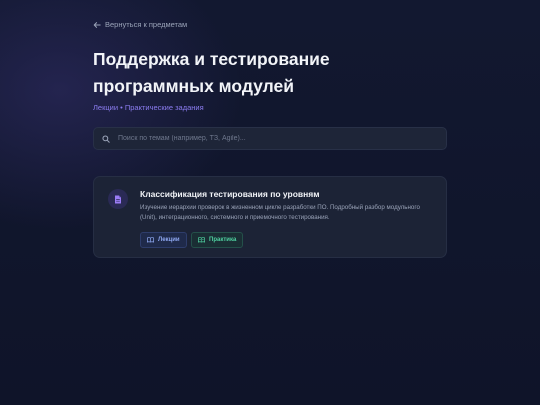 This screenshot has width=540, height=405. Describe the element at coordinates (169, 240) in the screenshot. I see `lecture-button-label: Лекции` at that location.